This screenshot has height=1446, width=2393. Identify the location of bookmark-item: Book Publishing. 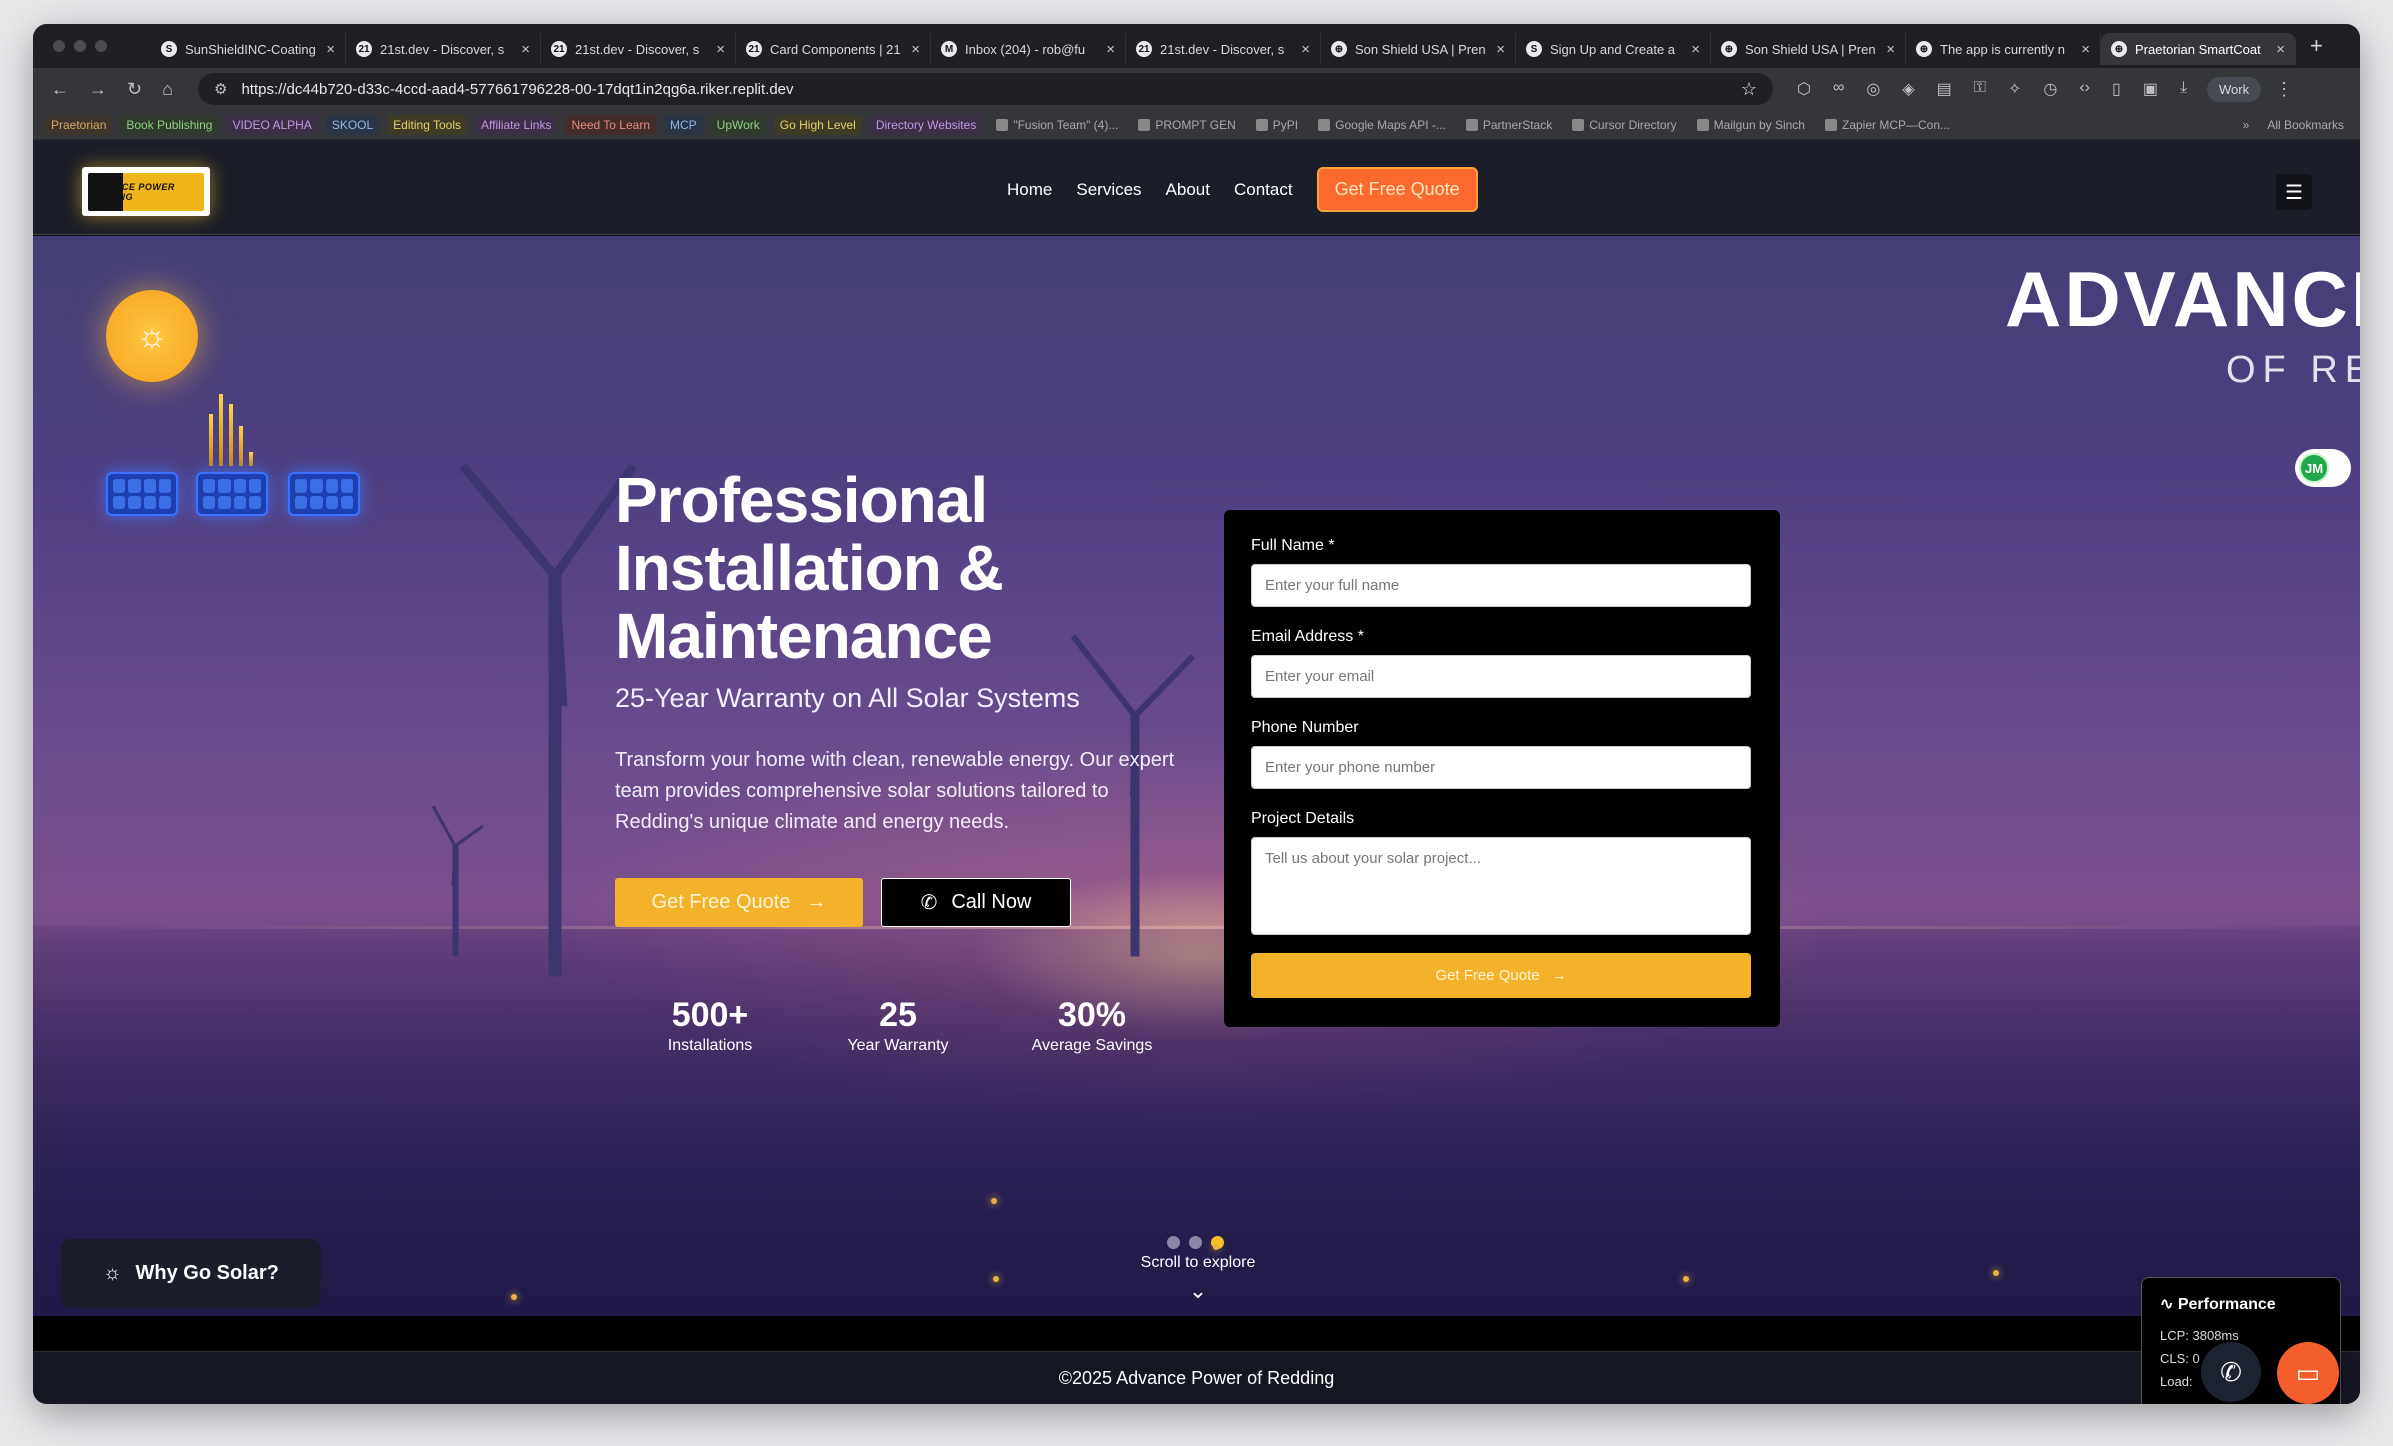
(169, 124).